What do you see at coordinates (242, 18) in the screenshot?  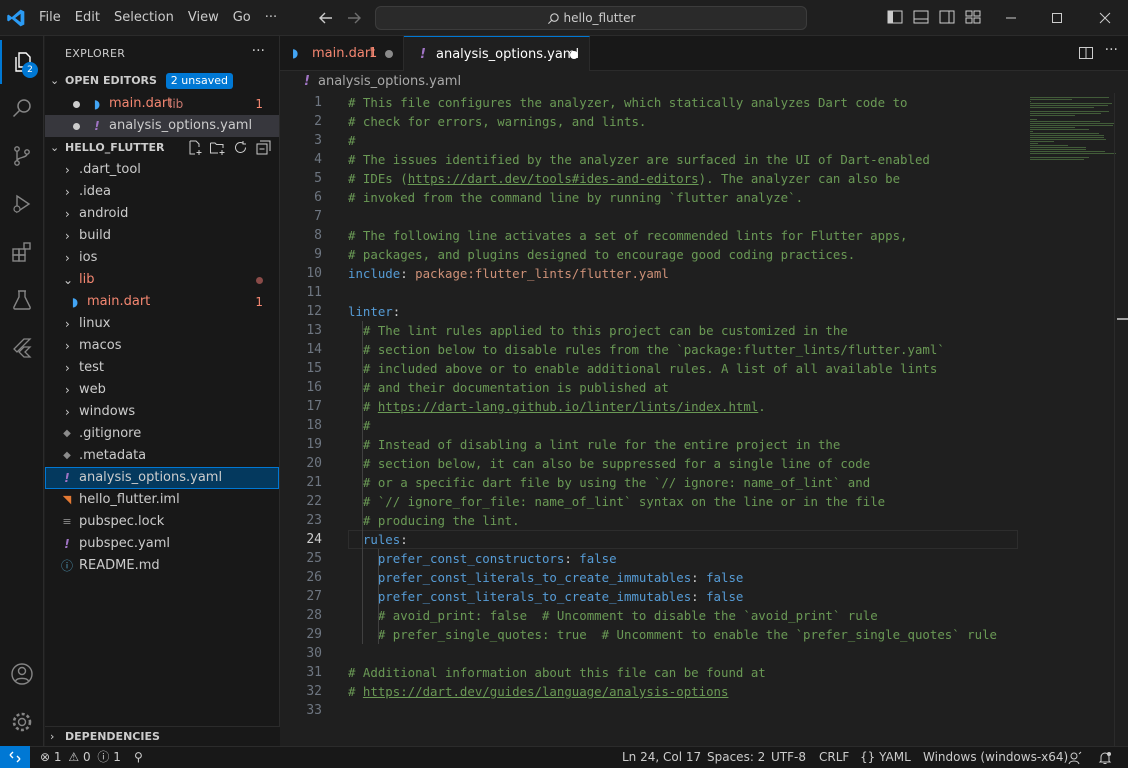 I see `menu-go: Go` at bounding box center [242, 18].